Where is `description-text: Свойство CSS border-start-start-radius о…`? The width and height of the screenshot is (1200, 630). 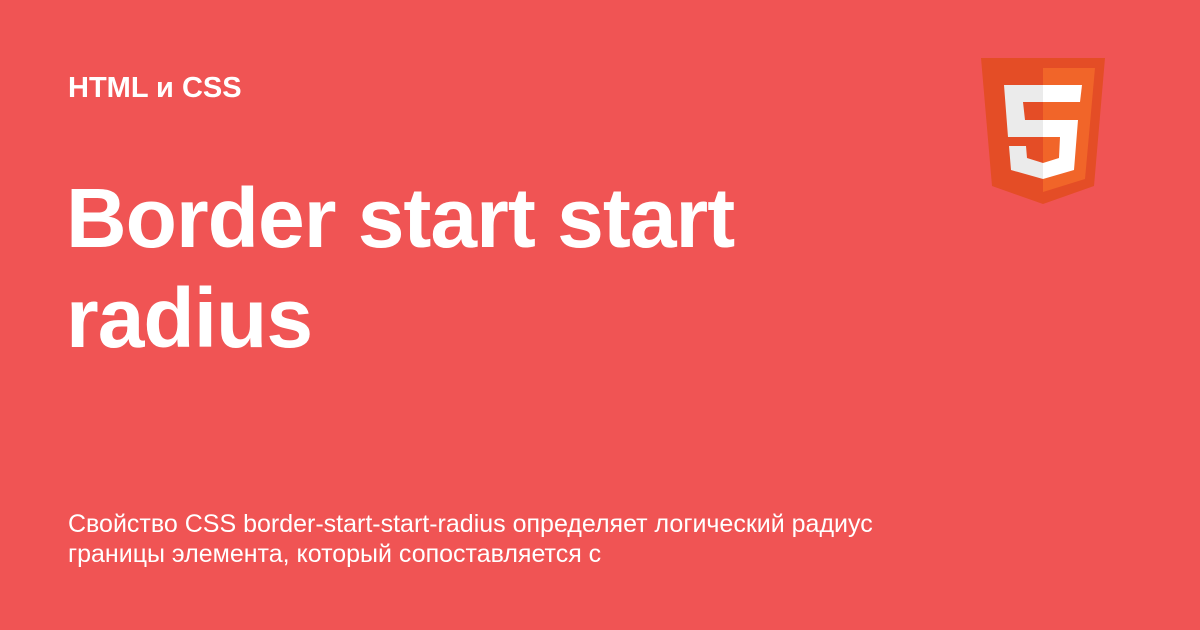 description-text: Свойство CSS border-start-start-radius о… is located at coordinates (470, 539).